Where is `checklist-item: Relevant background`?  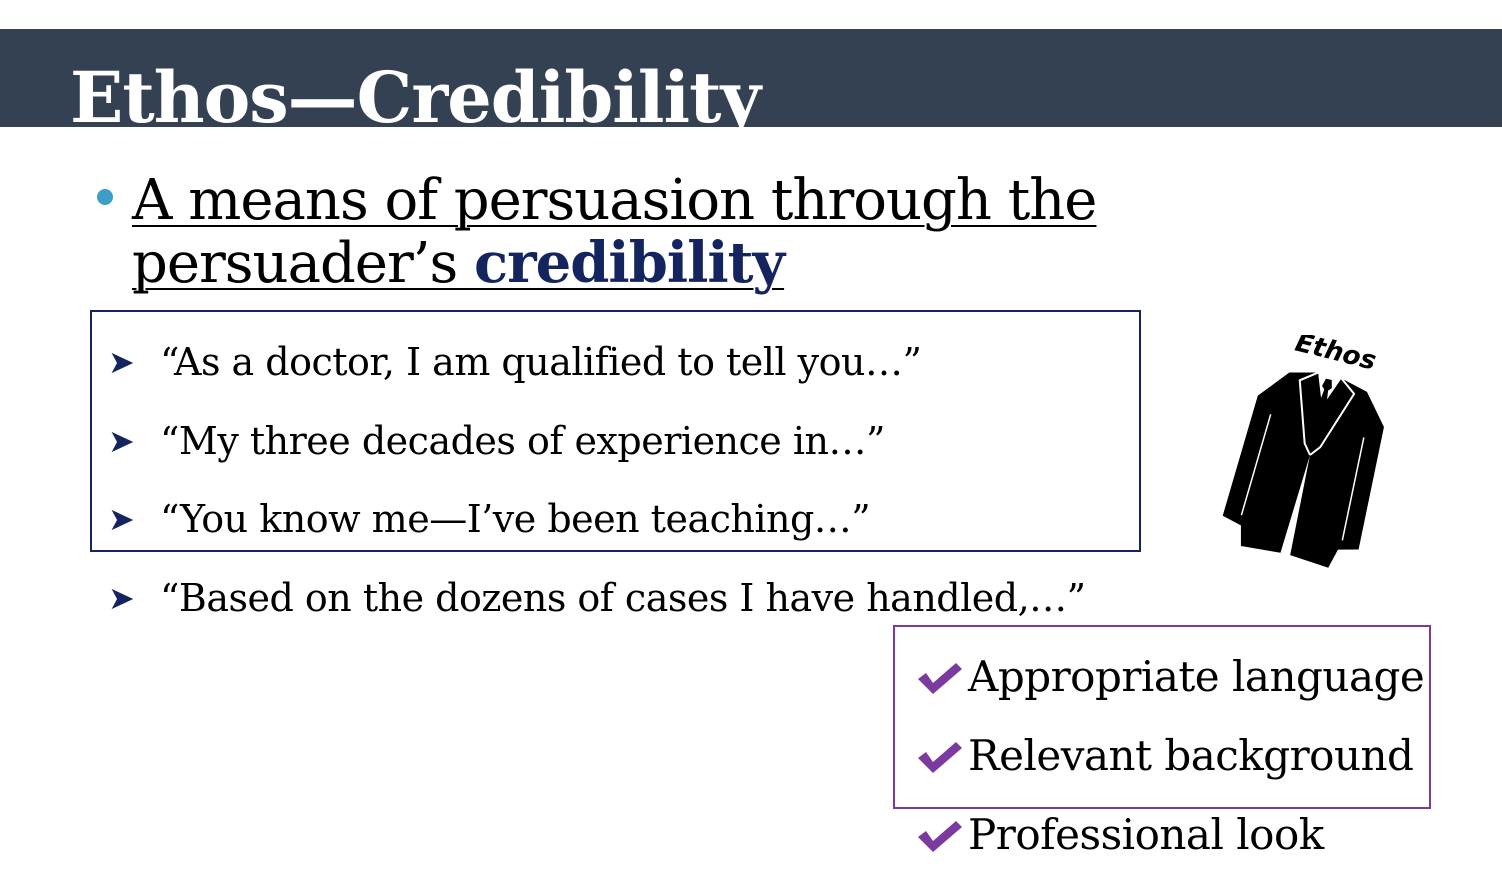
checklist-item: Relevant background is located at coordinates (1165, 755).